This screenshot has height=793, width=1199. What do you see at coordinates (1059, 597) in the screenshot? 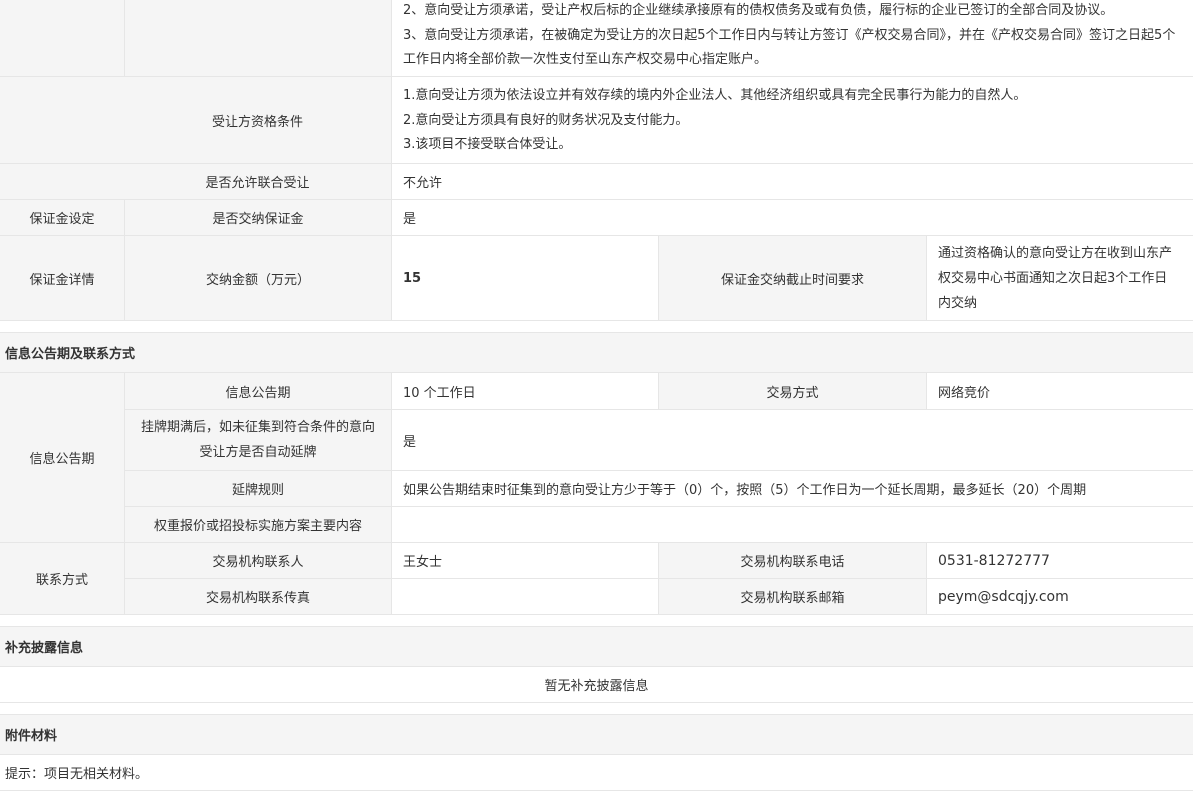
I see `contact-email-value: peym@sdcqjy.com` at bounding box center [1059, 597].